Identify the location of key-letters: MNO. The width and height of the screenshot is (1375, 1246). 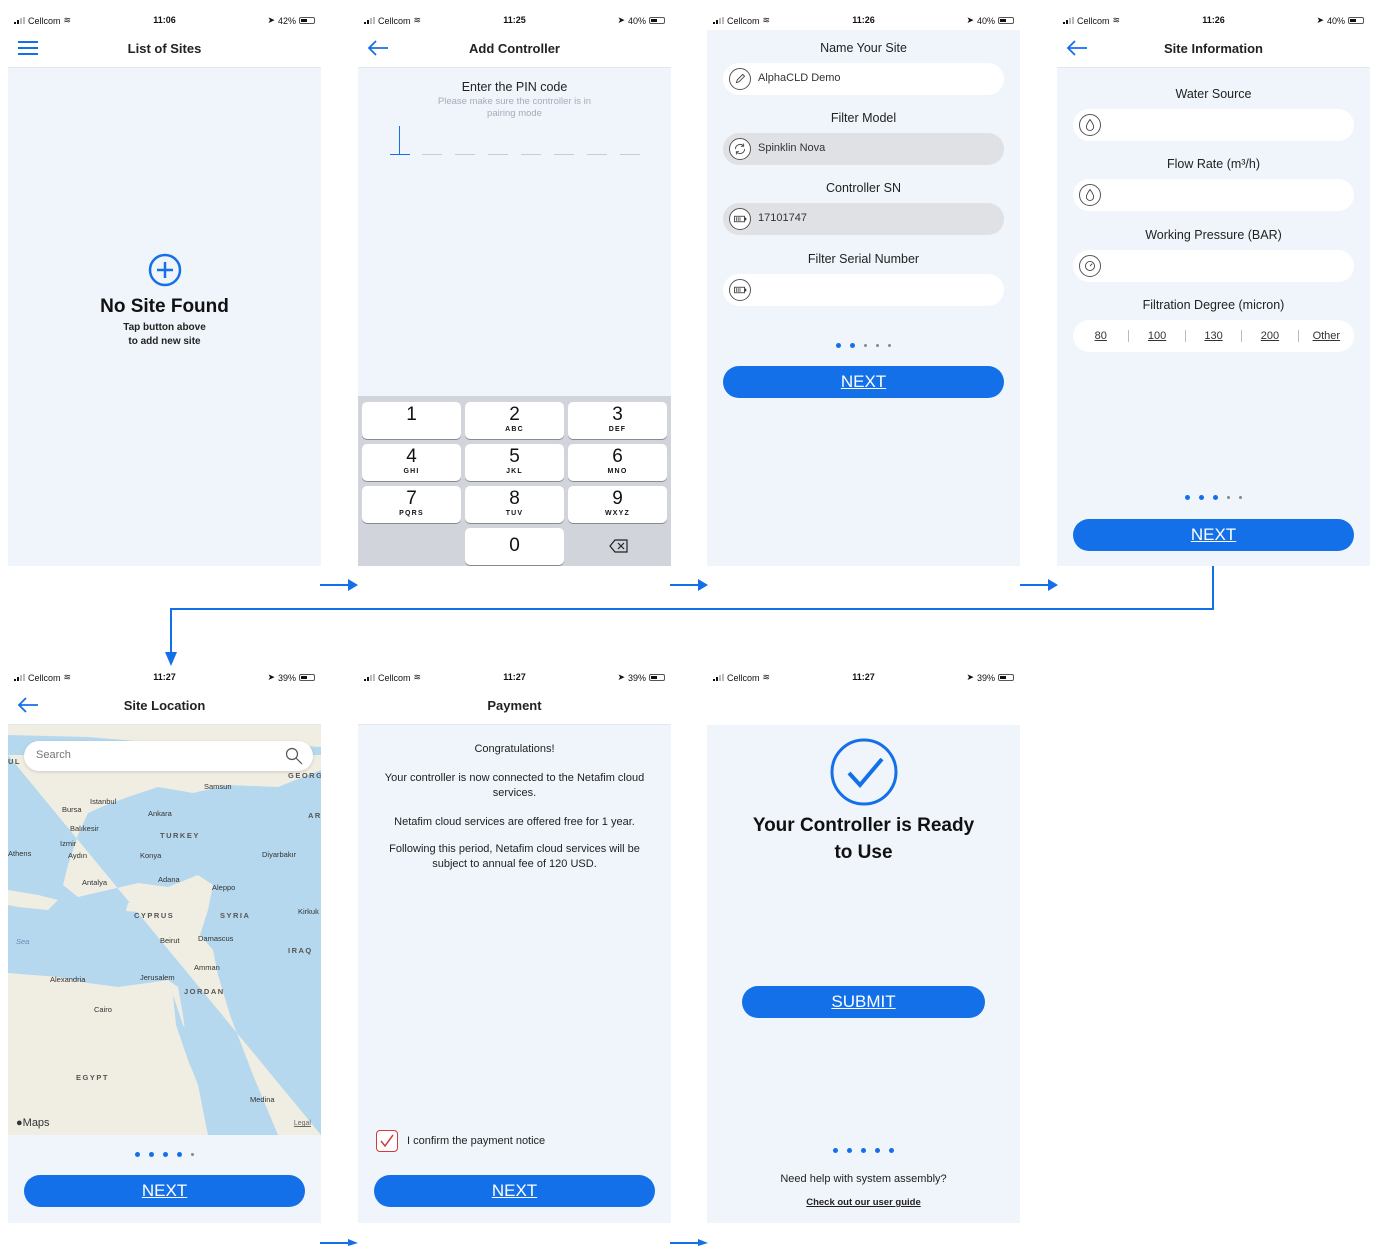
(617, 471).